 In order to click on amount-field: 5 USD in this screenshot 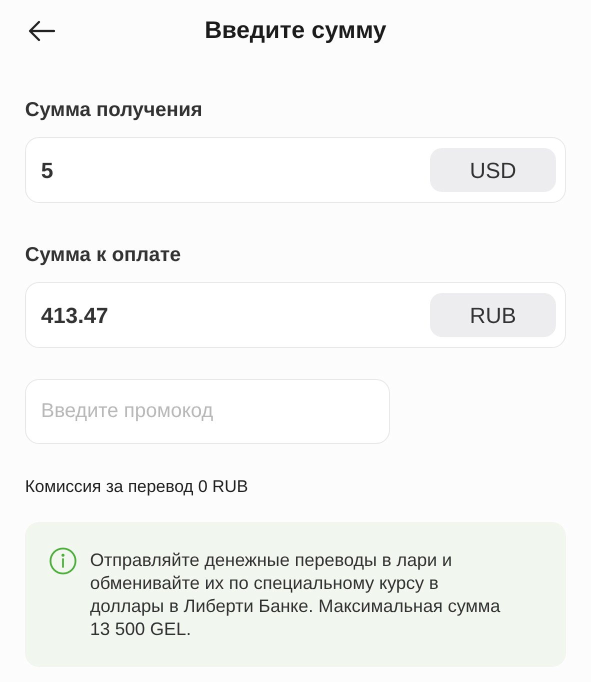, I will do `click(295, 170)`.